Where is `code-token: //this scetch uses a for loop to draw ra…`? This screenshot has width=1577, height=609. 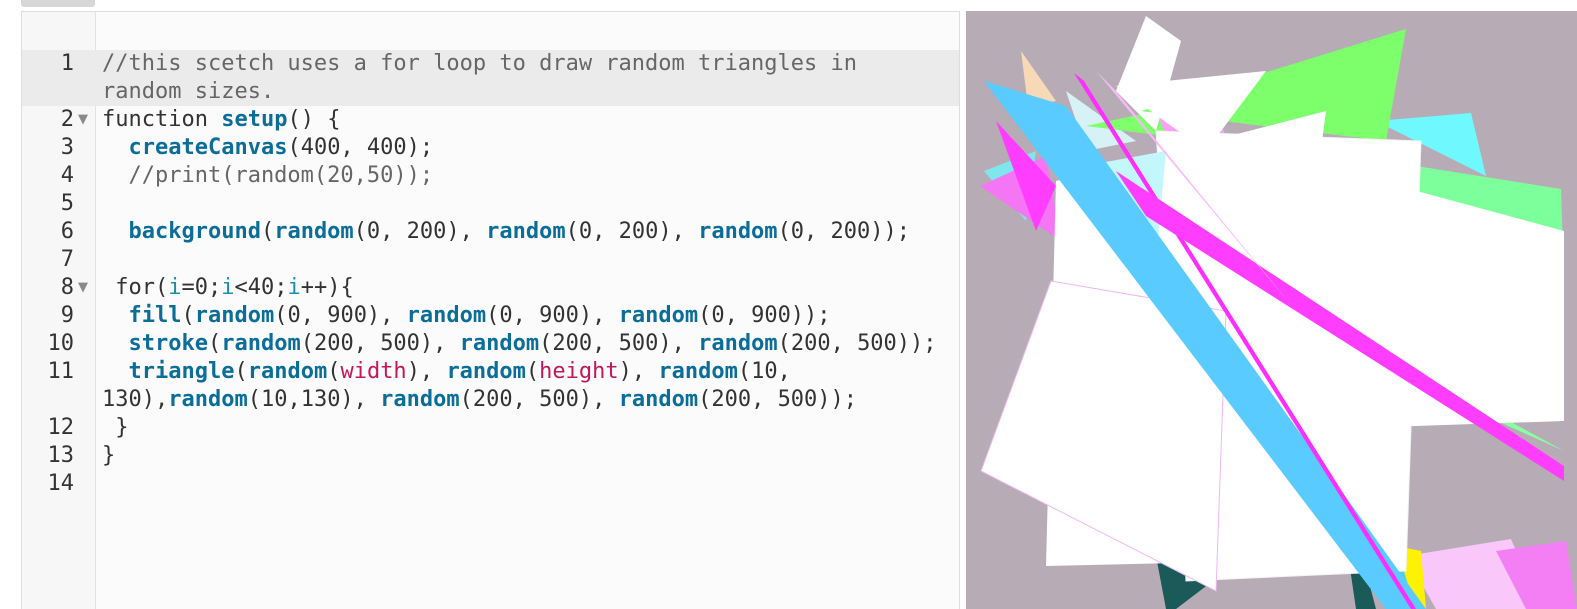
code-token: //this scetch uses a for loop to draw ra… is located at coordinates (479, 63).